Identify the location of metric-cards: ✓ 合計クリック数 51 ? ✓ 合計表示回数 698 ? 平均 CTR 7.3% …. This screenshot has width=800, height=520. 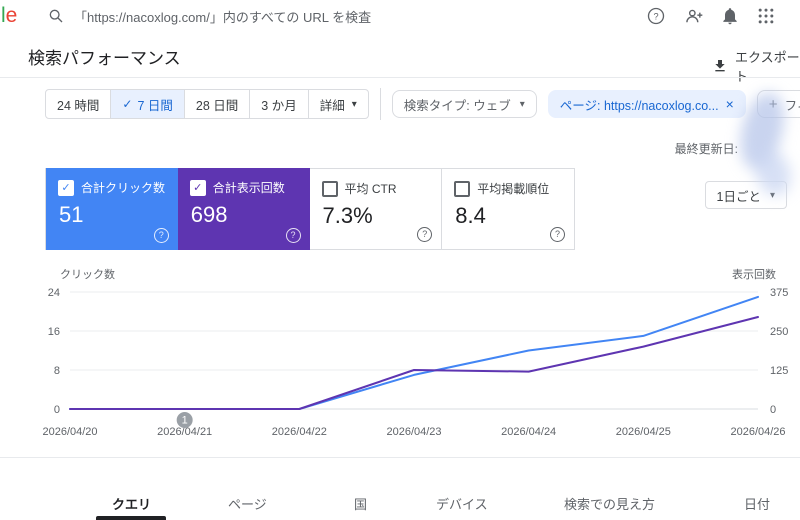
(310, 209).